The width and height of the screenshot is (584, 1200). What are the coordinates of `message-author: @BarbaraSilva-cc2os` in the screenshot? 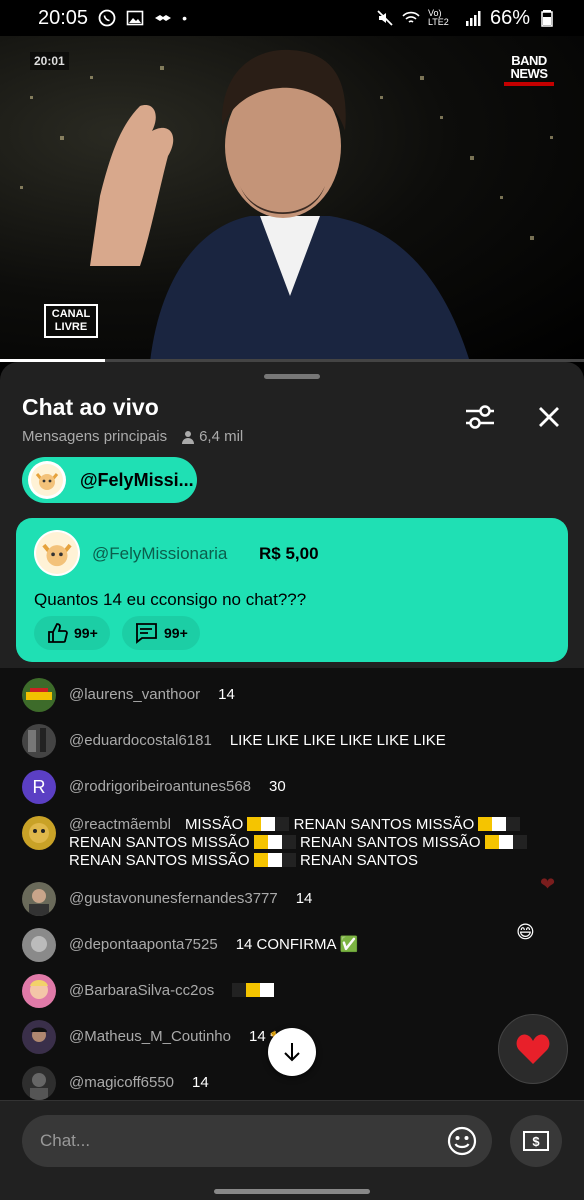 It's located at (141, 991).